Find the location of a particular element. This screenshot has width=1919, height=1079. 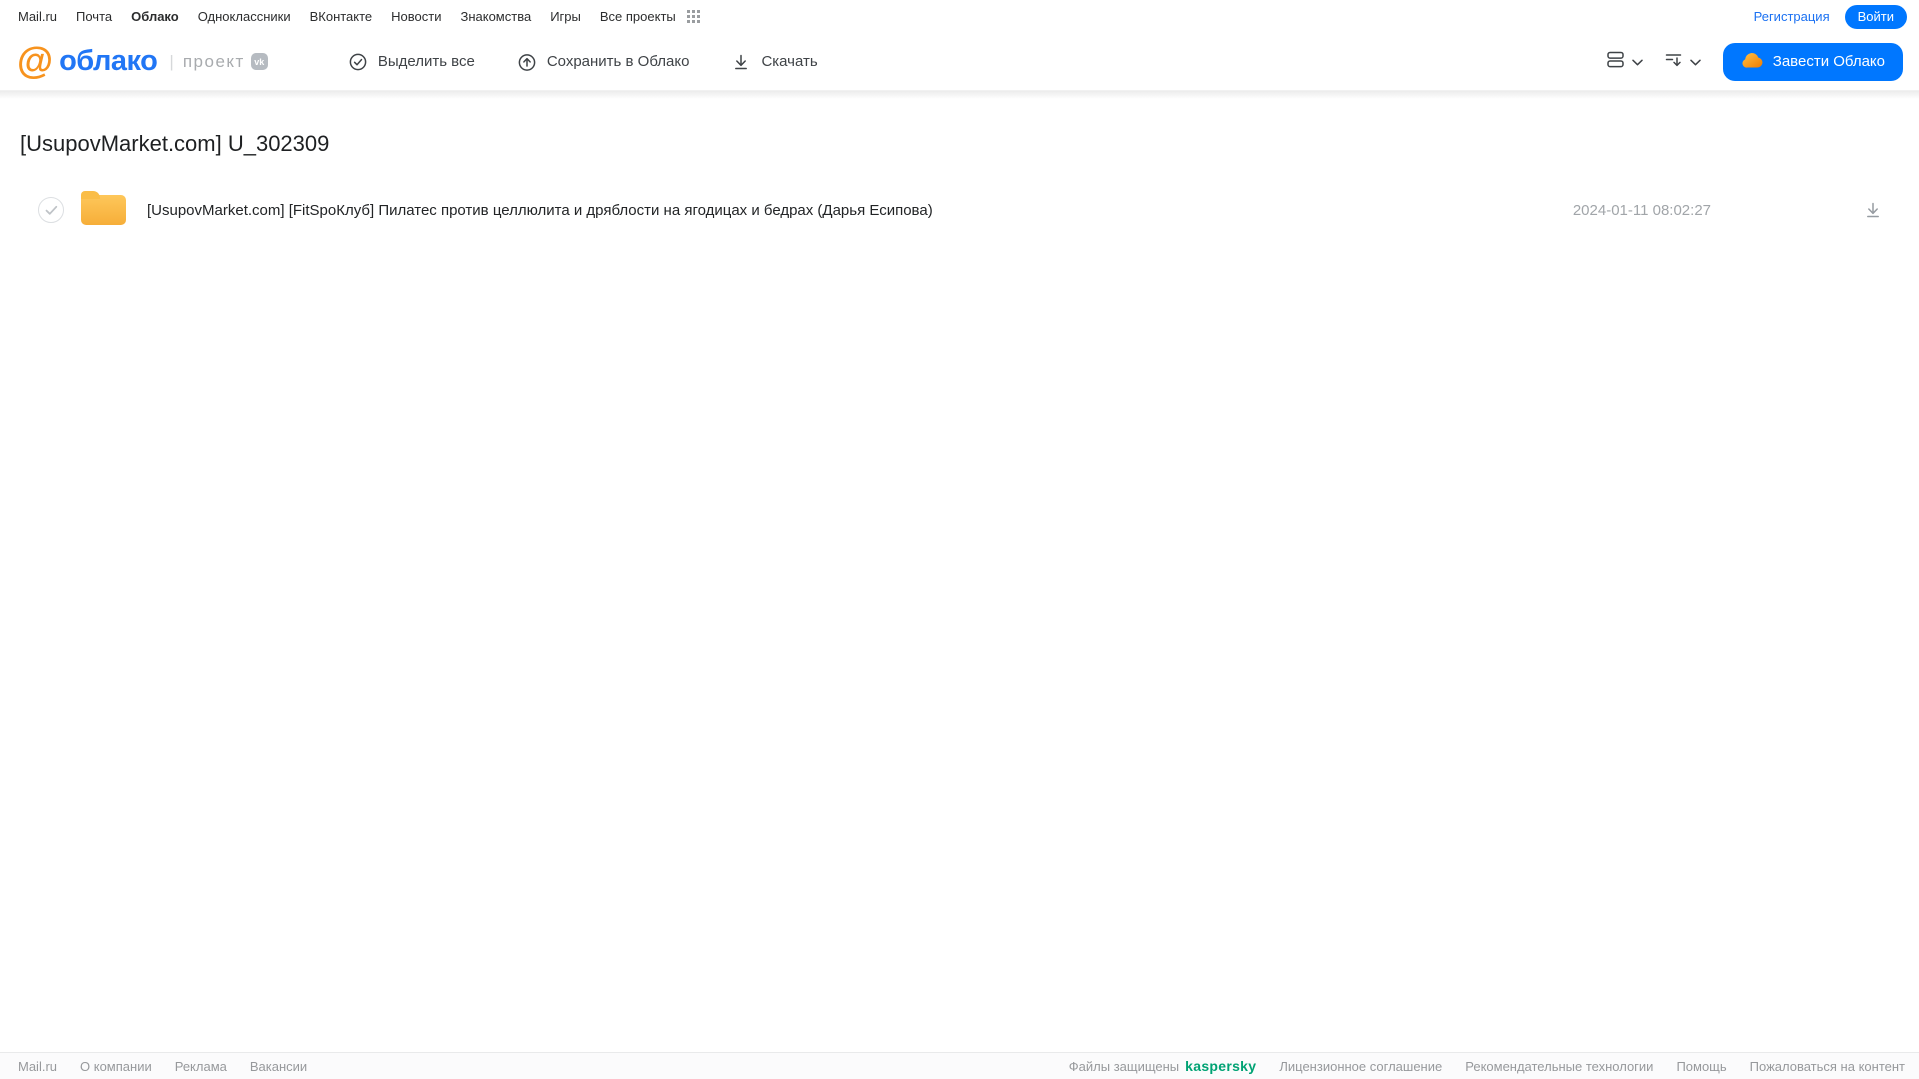

footer-license-link: Лицензионное соглашение is located at coordinates (1360, 1066).